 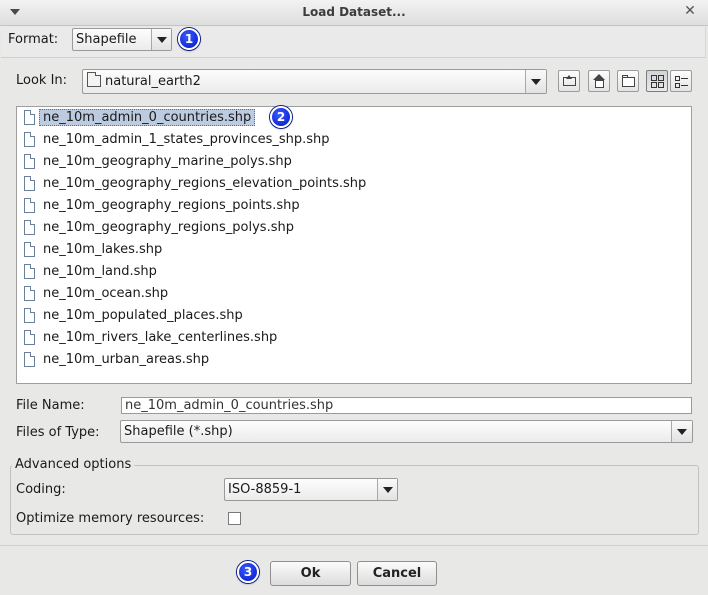 What do you see at coordinates (397, 573) in the screenshot?
I see `cancel-button: Cancel` at bounding box center [397, 573].